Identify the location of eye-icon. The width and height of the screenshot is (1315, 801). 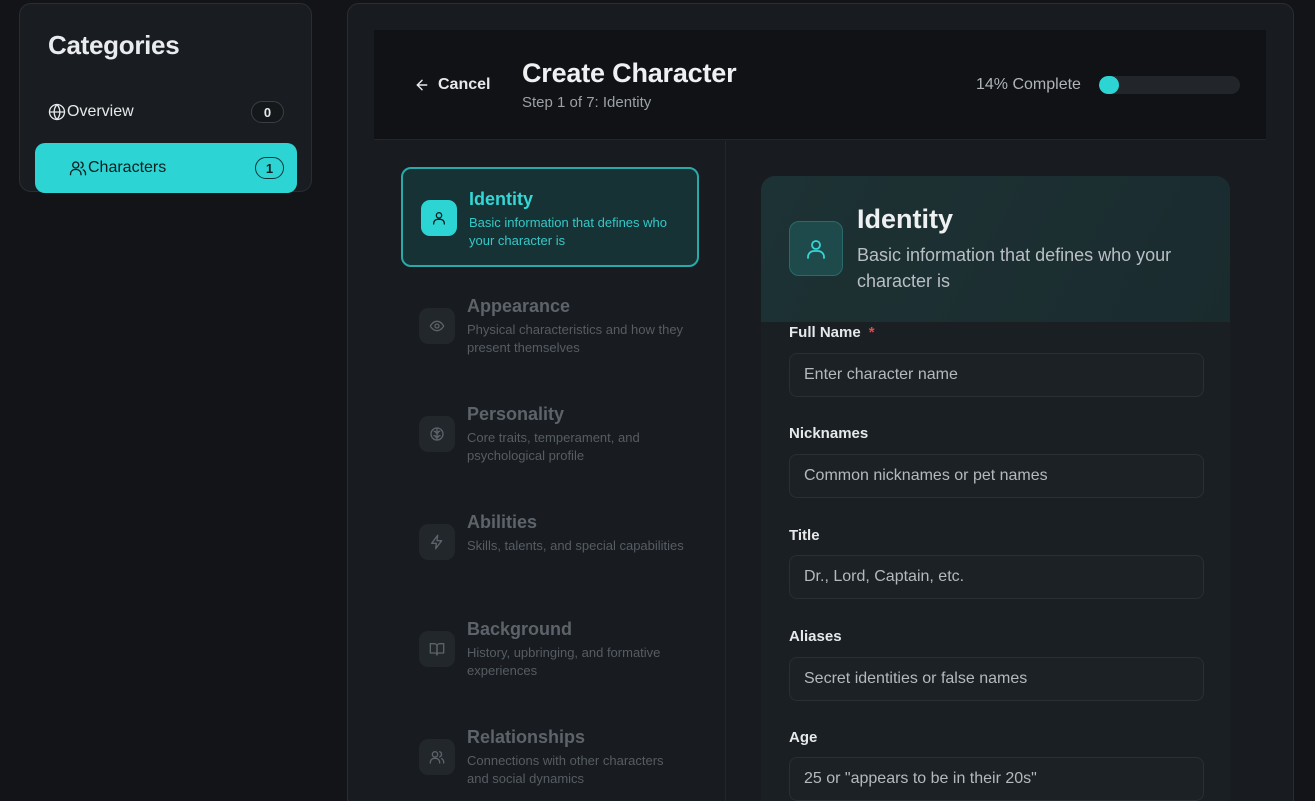
(437, 326).